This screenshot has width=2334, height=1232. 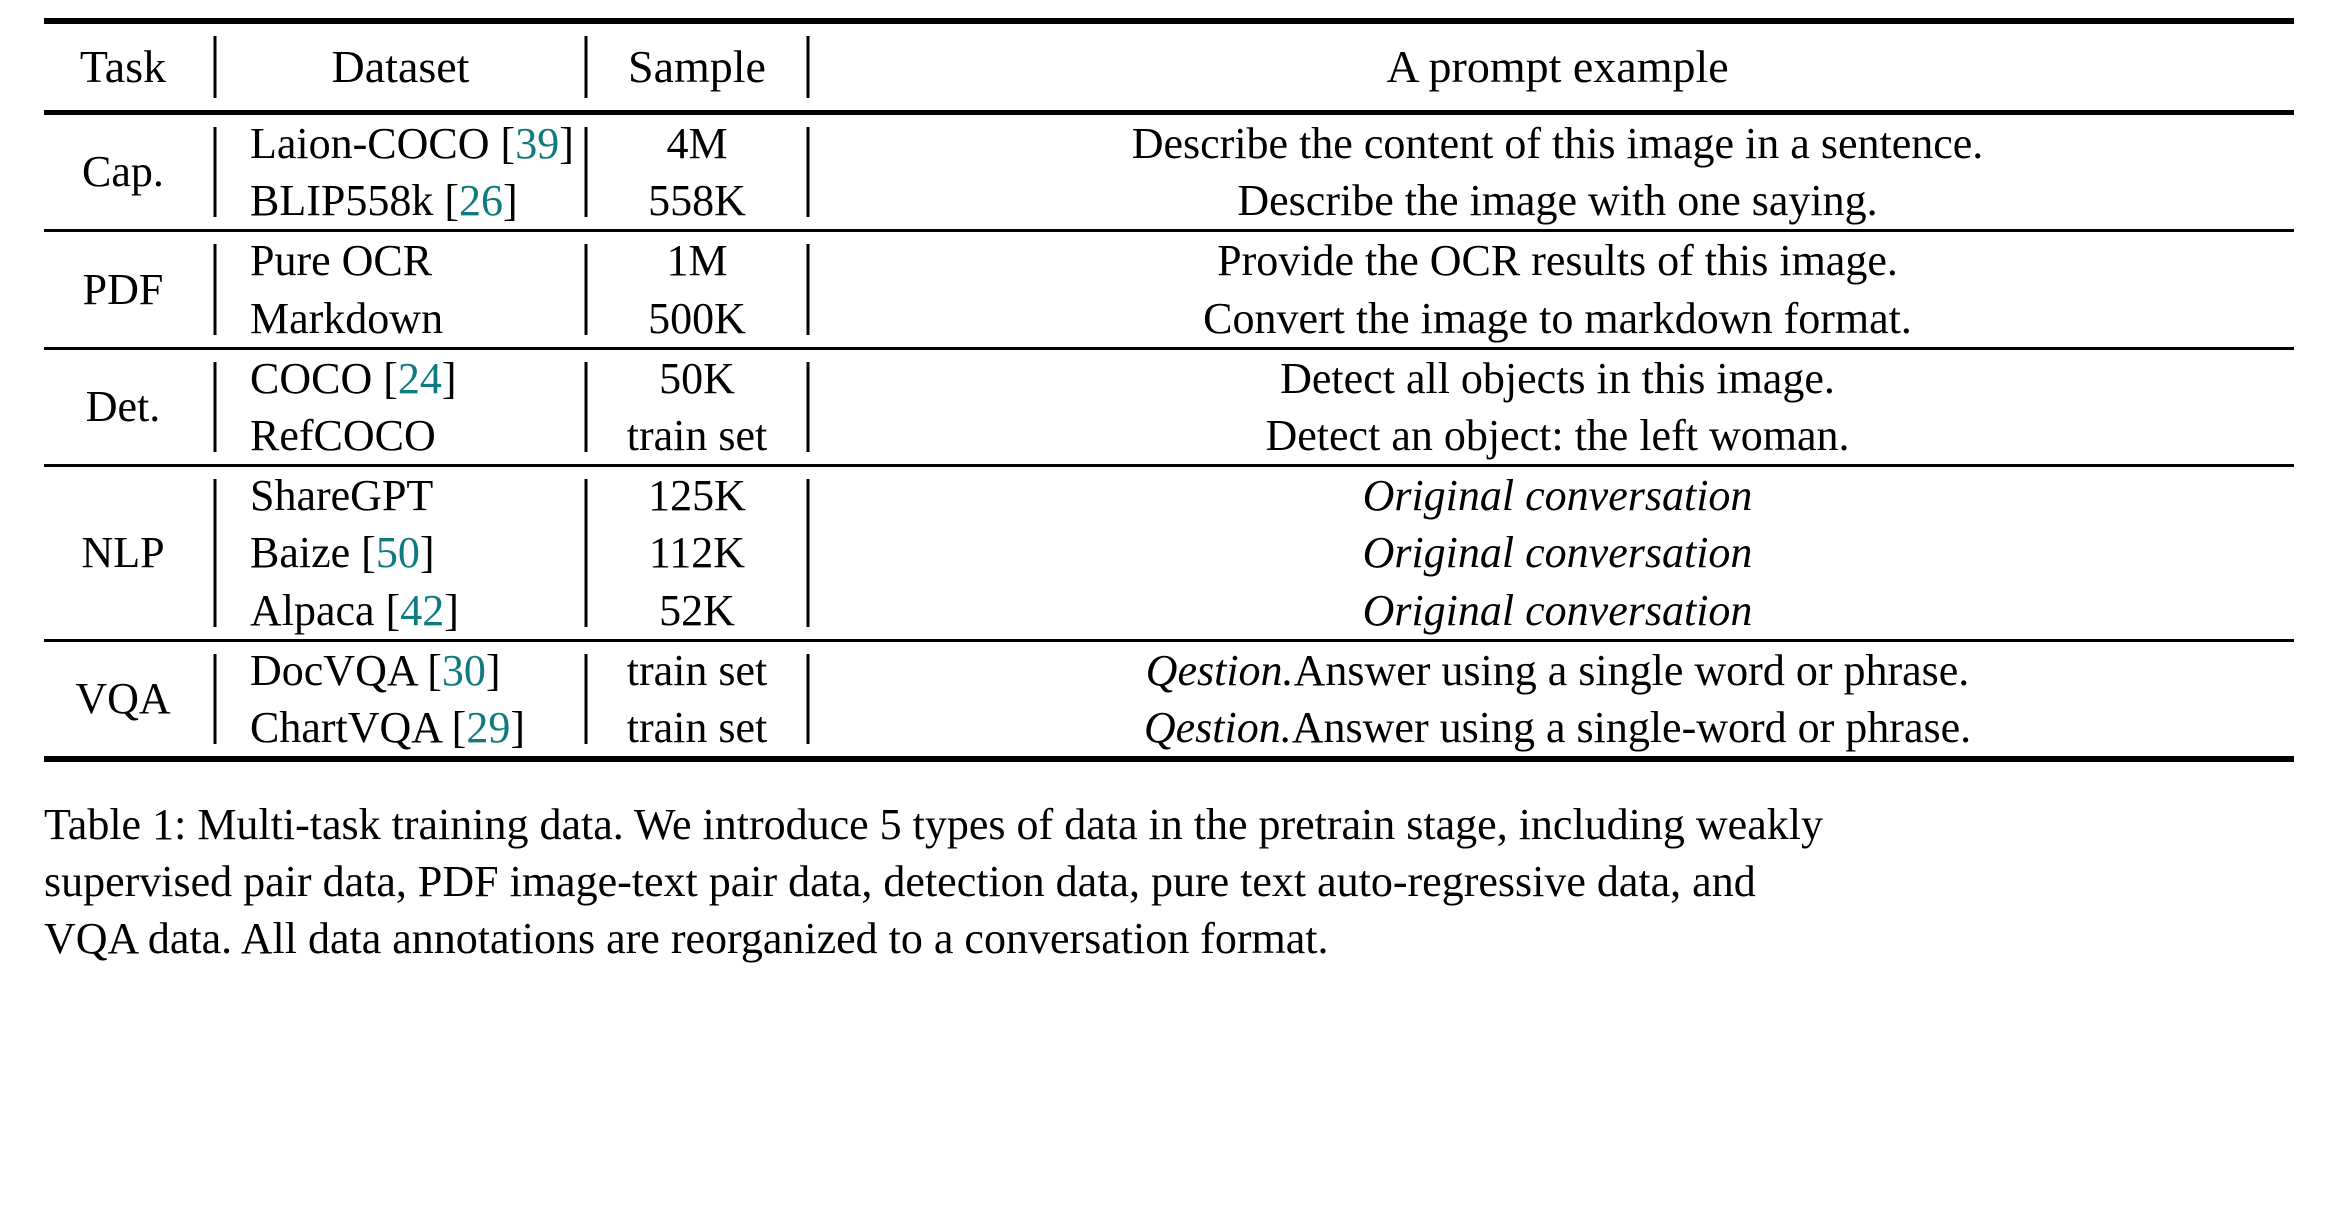 What do you see at coordinates (400, 66) in the screenshot?
I see `column-header-dataset: Dataset` at bounding box center [400, 66].